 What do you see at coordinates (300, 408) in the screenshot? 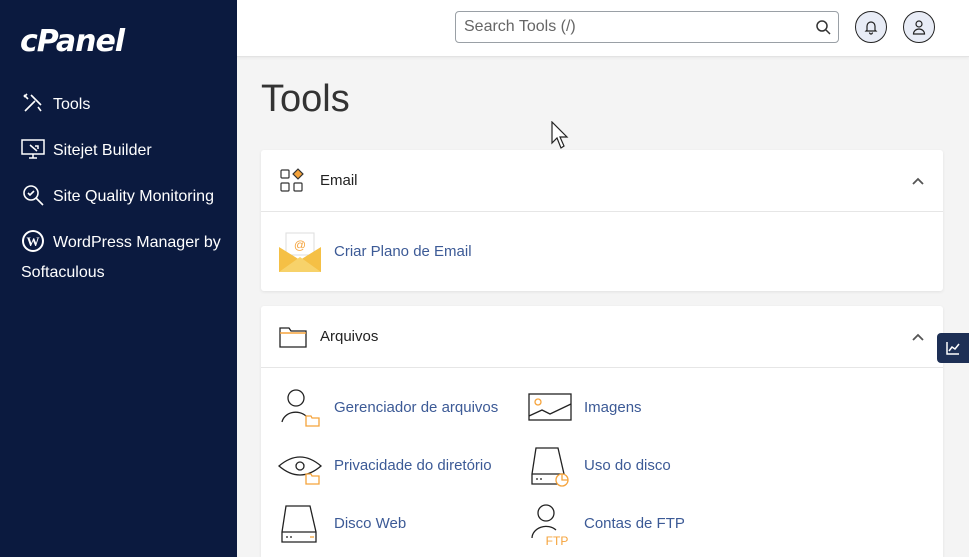
I see `file-manager-icon` at bounding box center [300, 408].